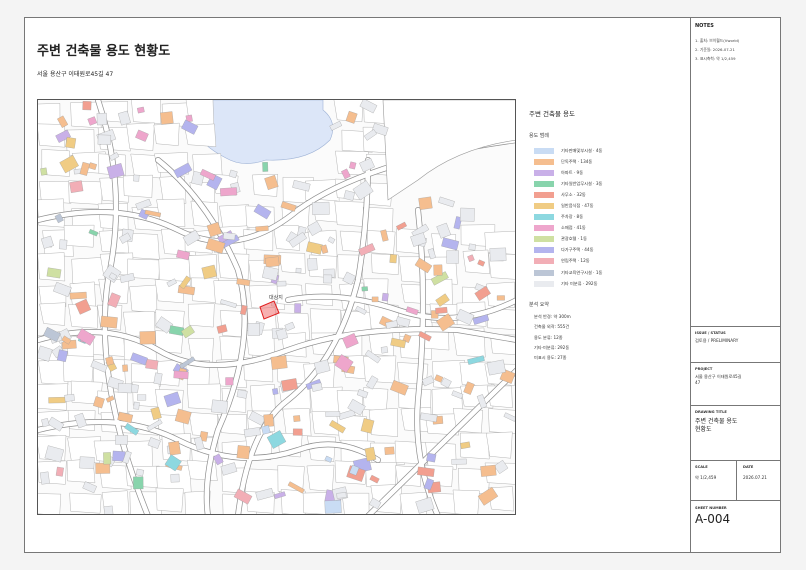 The height and width of the screenshot is (570, 806). What do you see at coordinates (736, 513) in the screenshot?
I see `sheet-number-cell: SHEET NUMBER A-004` at bounding box center [736, 513].